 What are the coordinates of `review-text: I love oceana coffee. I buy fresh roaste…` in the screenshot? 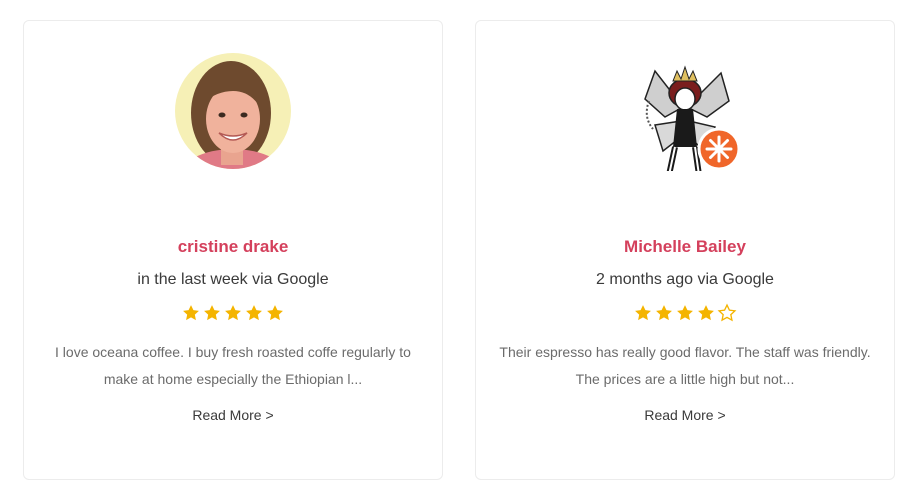 It's located at (233, 365).